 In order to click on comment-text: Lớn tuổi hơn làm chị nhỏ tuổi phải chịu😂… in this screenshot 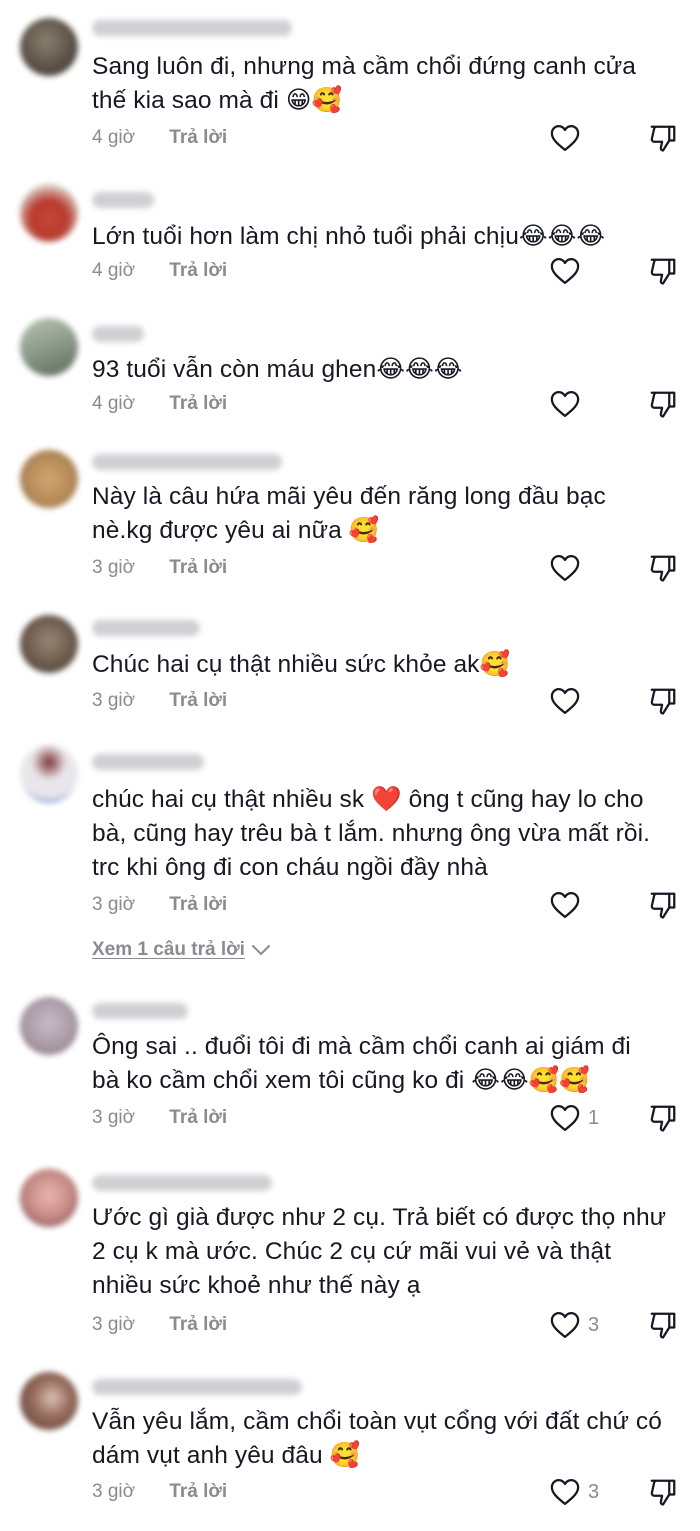, I will do `click(349, 236)`.